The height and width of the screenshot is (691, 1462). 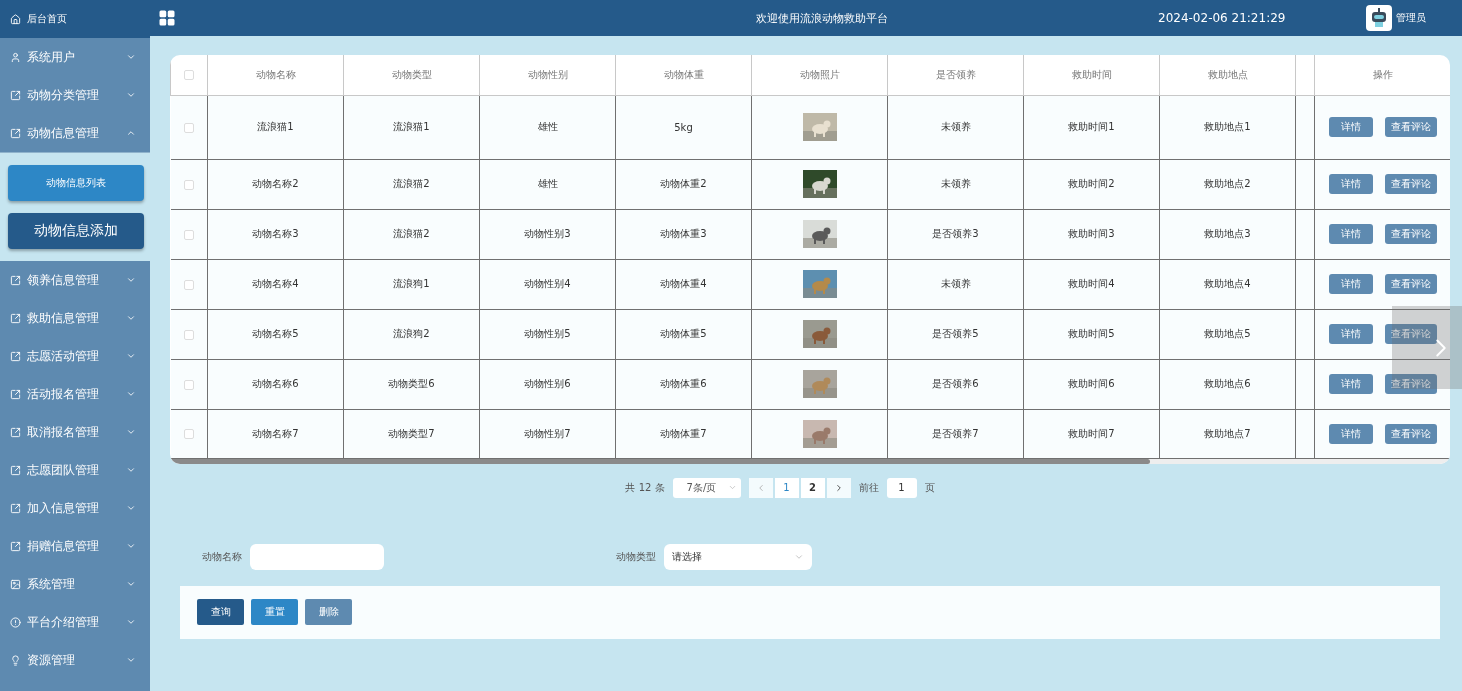 What do you see at coordinates (901, 487) in the screenshot?
I see `goto-page-field: 1` at bounding box center [901, 487].